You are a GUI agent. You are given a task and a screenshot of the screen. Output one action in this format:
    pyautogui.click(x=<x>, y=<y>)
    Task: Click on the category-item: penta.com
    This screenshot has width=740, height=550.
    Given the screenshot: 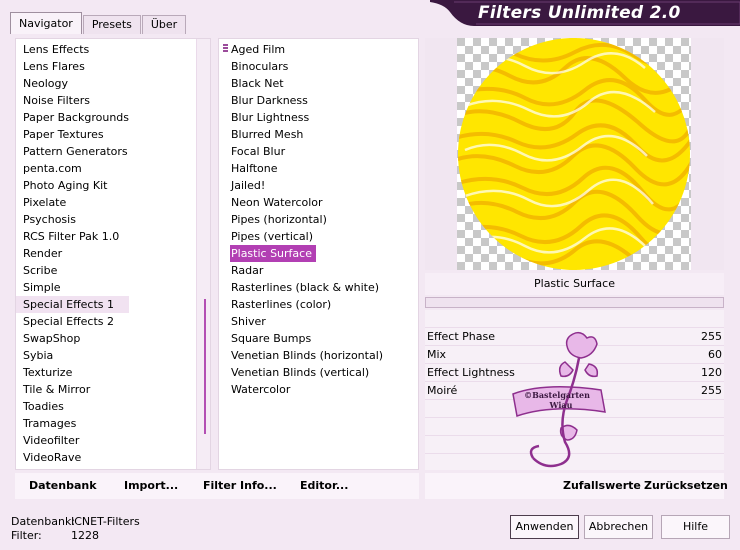 What is the action you would take?
    pyautogui.click(x=72, y=168)
    